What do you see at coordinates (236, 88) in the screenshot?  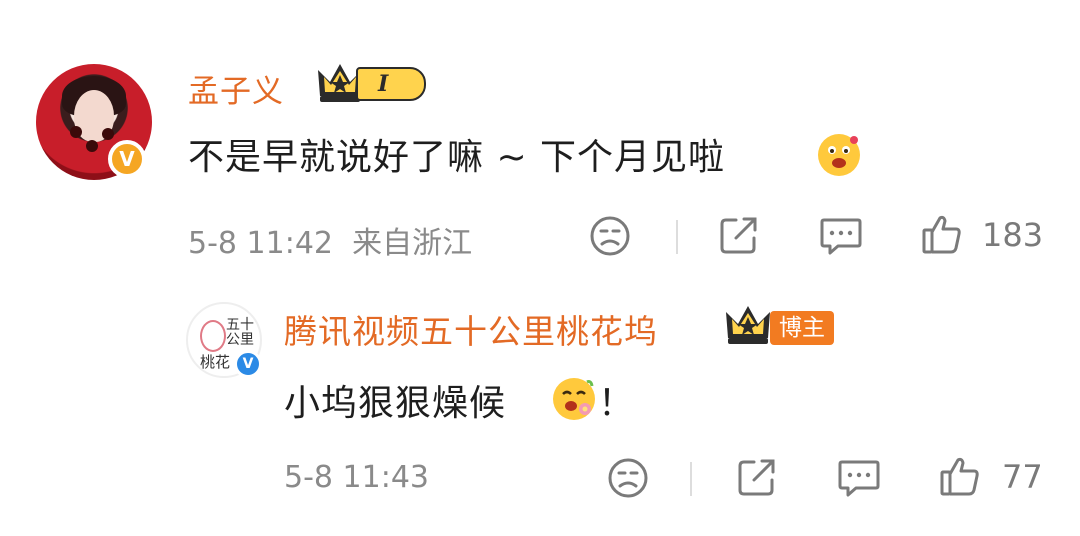 I see `comment-author: 孟子义` at bounding box center [236, 88].